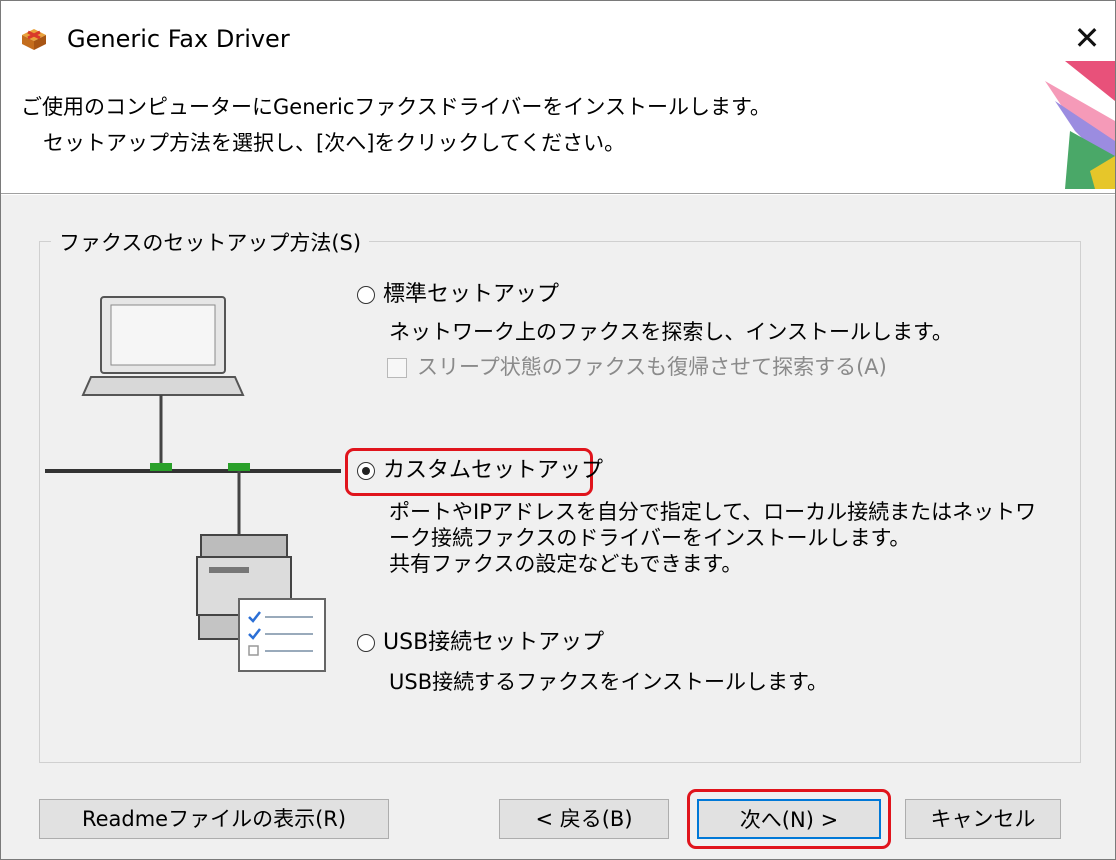  What do you see at coordinates (650, 538) in the screenshot?
I see `desc-custom-setup-2: ーク接続ファクスのドライバーをインストールします。` at bounding box center [650, 538].